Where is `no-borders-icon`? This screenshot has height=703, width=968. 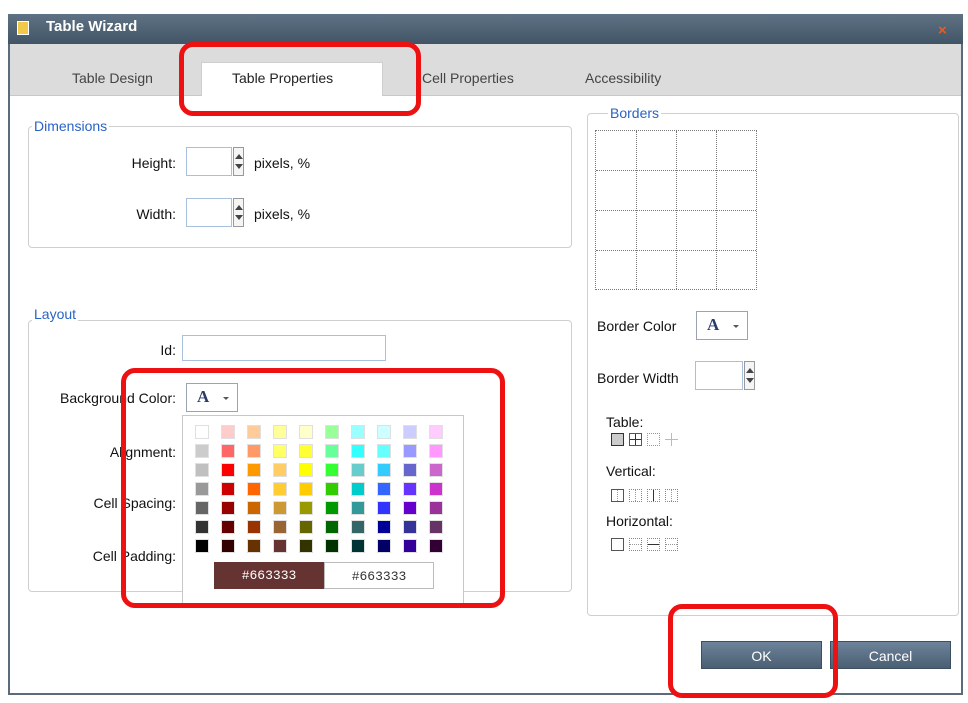 no-borders-icon is located at coordinates (671, 439).